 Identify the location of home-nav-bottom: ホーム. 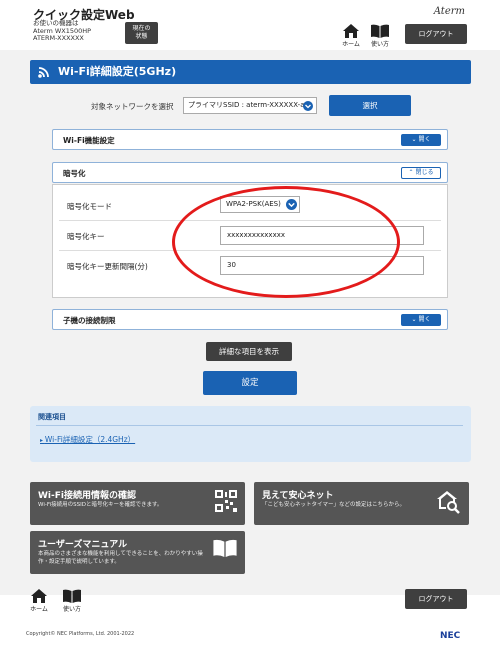
(39, 601).